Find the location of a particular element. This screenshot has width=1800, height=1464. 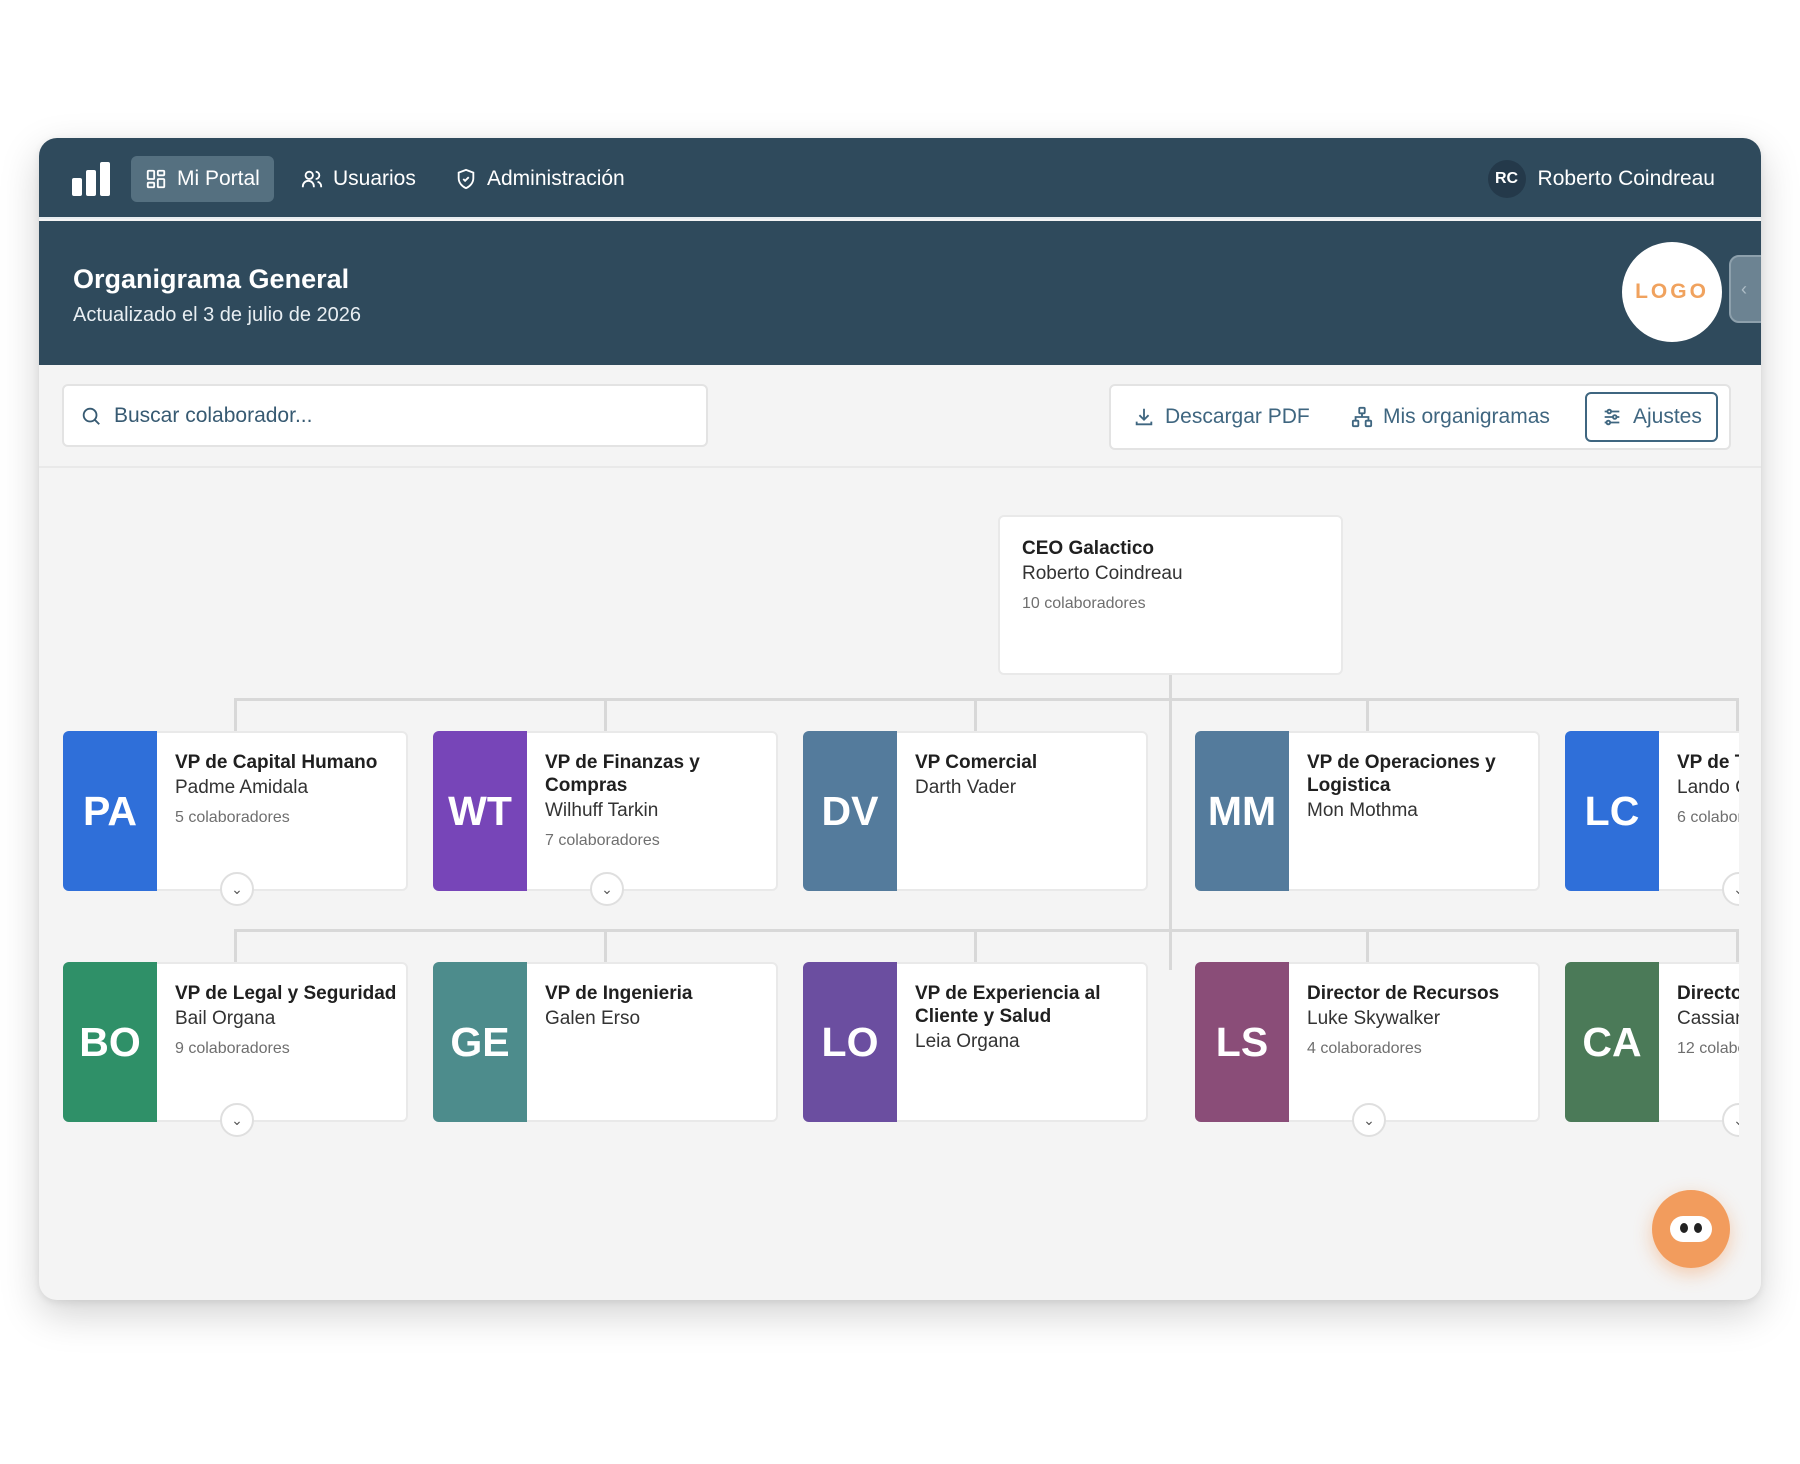

user-avatar: RC is located at coordinates (1506, 179).